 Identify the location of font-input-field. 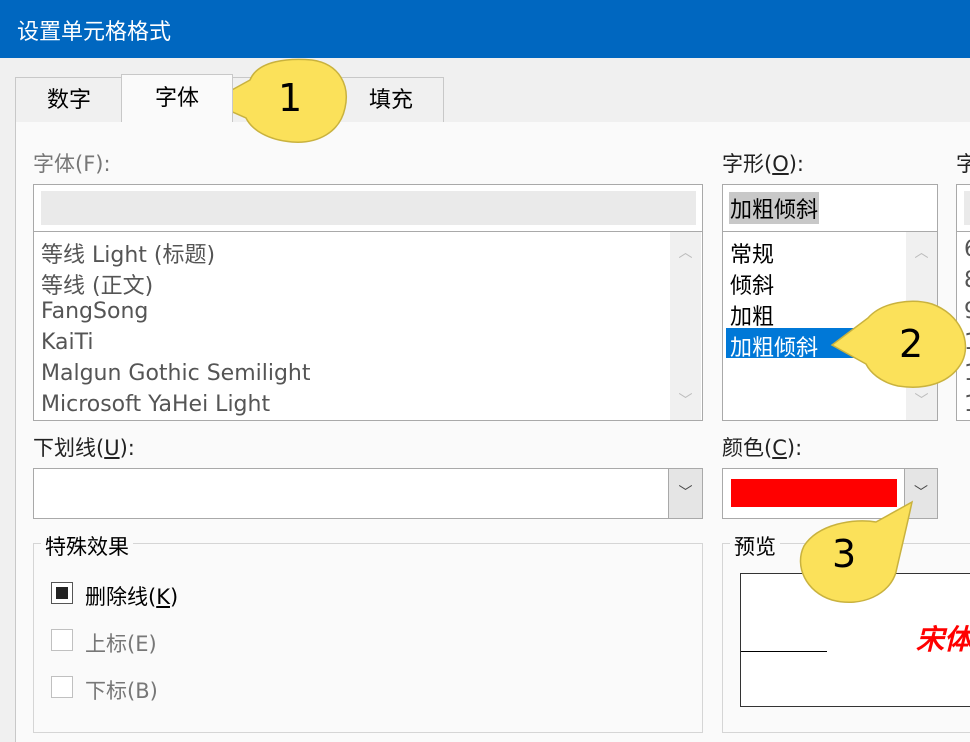
(368, 208).